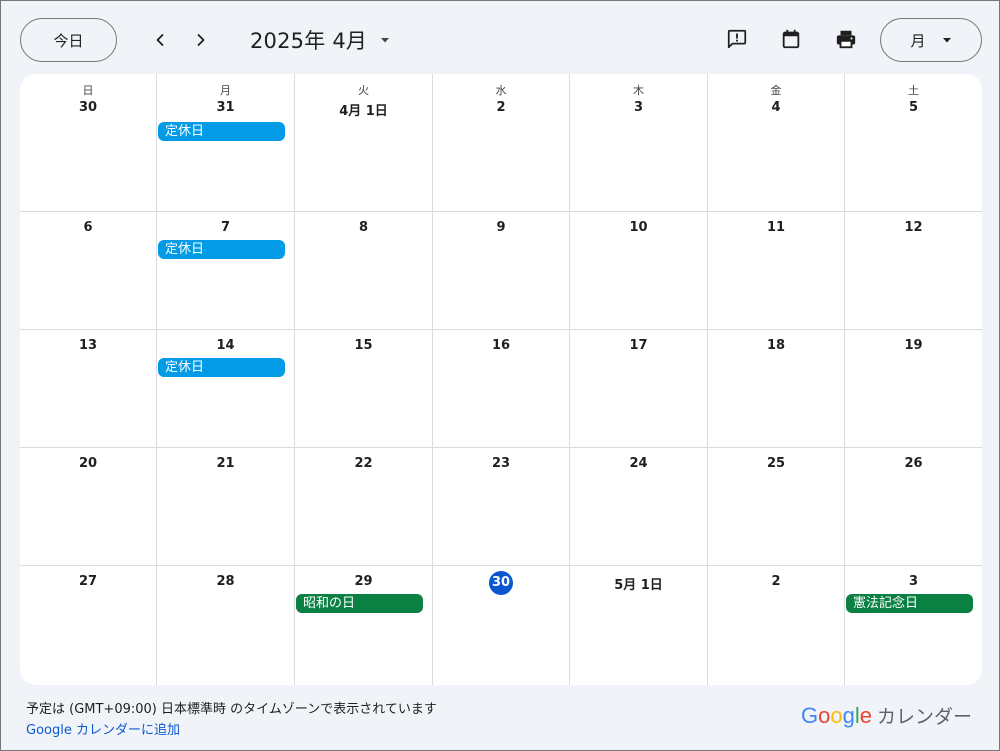 The width and height of the screenshot is (1000, 751). Describe the element at coordinates (88, 625) in the screenshot. I see `day-cell: 27` at that location.